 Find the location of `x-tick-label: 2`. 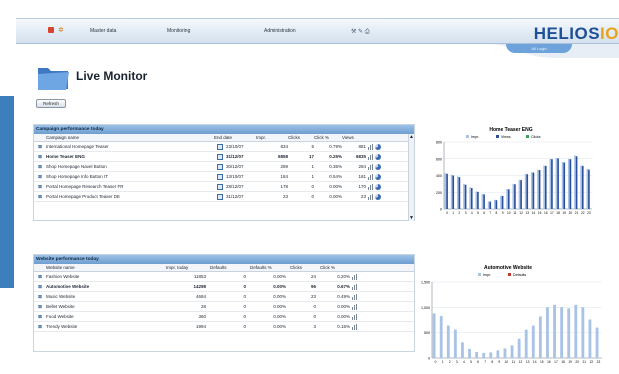

x-tick-label: 2 is located at coordinates (450, 362).